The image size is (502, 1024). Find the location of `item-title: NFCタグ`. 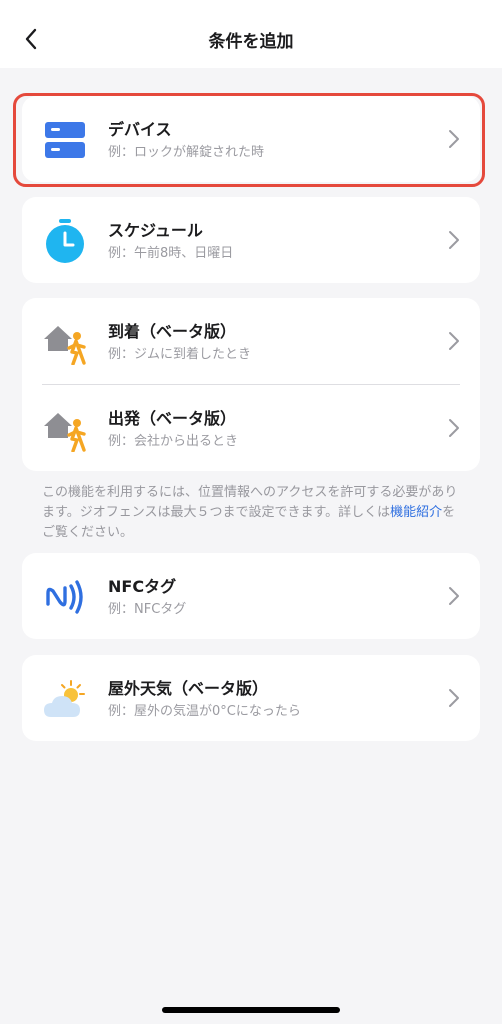

item-title: NFCタグ is located at coordinates (142, 586).